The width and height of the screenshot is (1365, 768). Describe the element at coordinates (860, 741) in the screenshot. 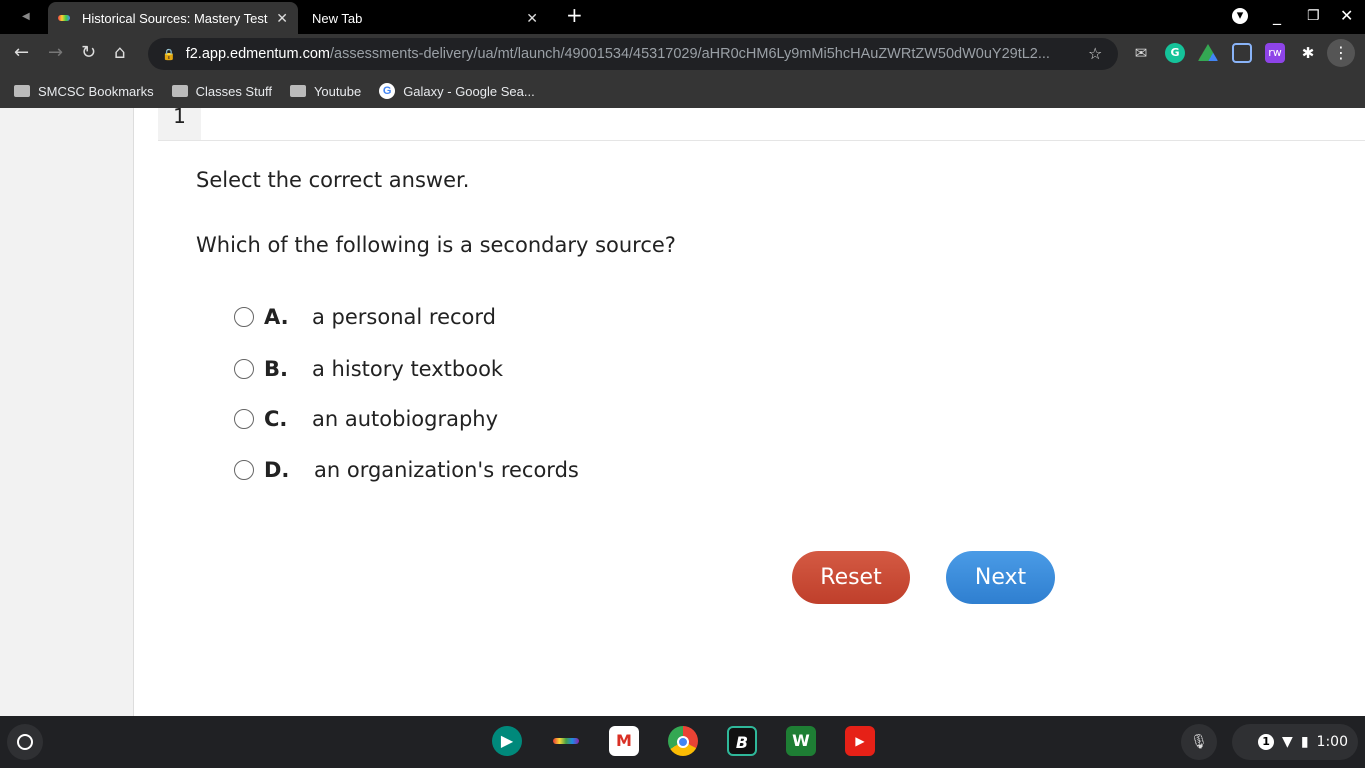

I see `youtube-icon: ▶` at that location.